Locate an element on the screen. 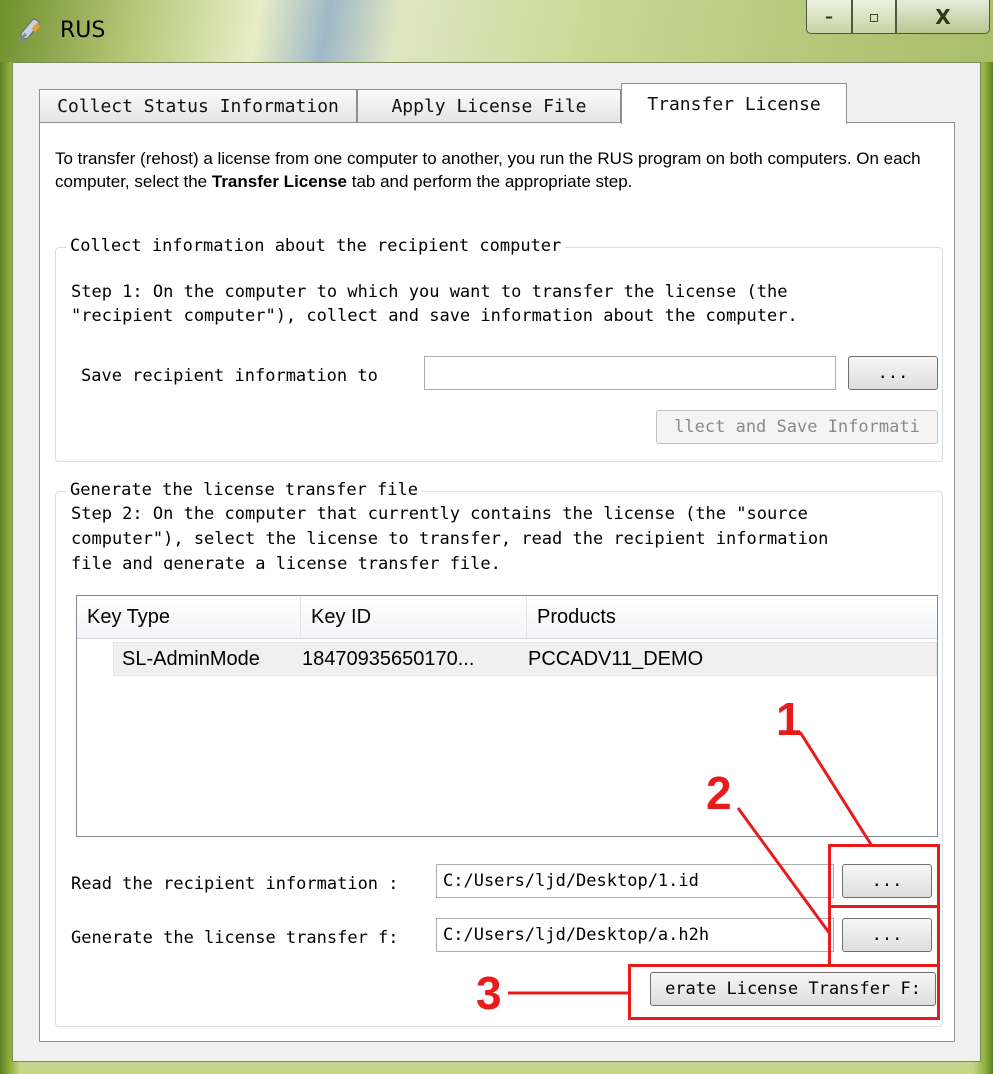  generate-file-label: Generate the license transfer f: is located at coordinates (235, 938).